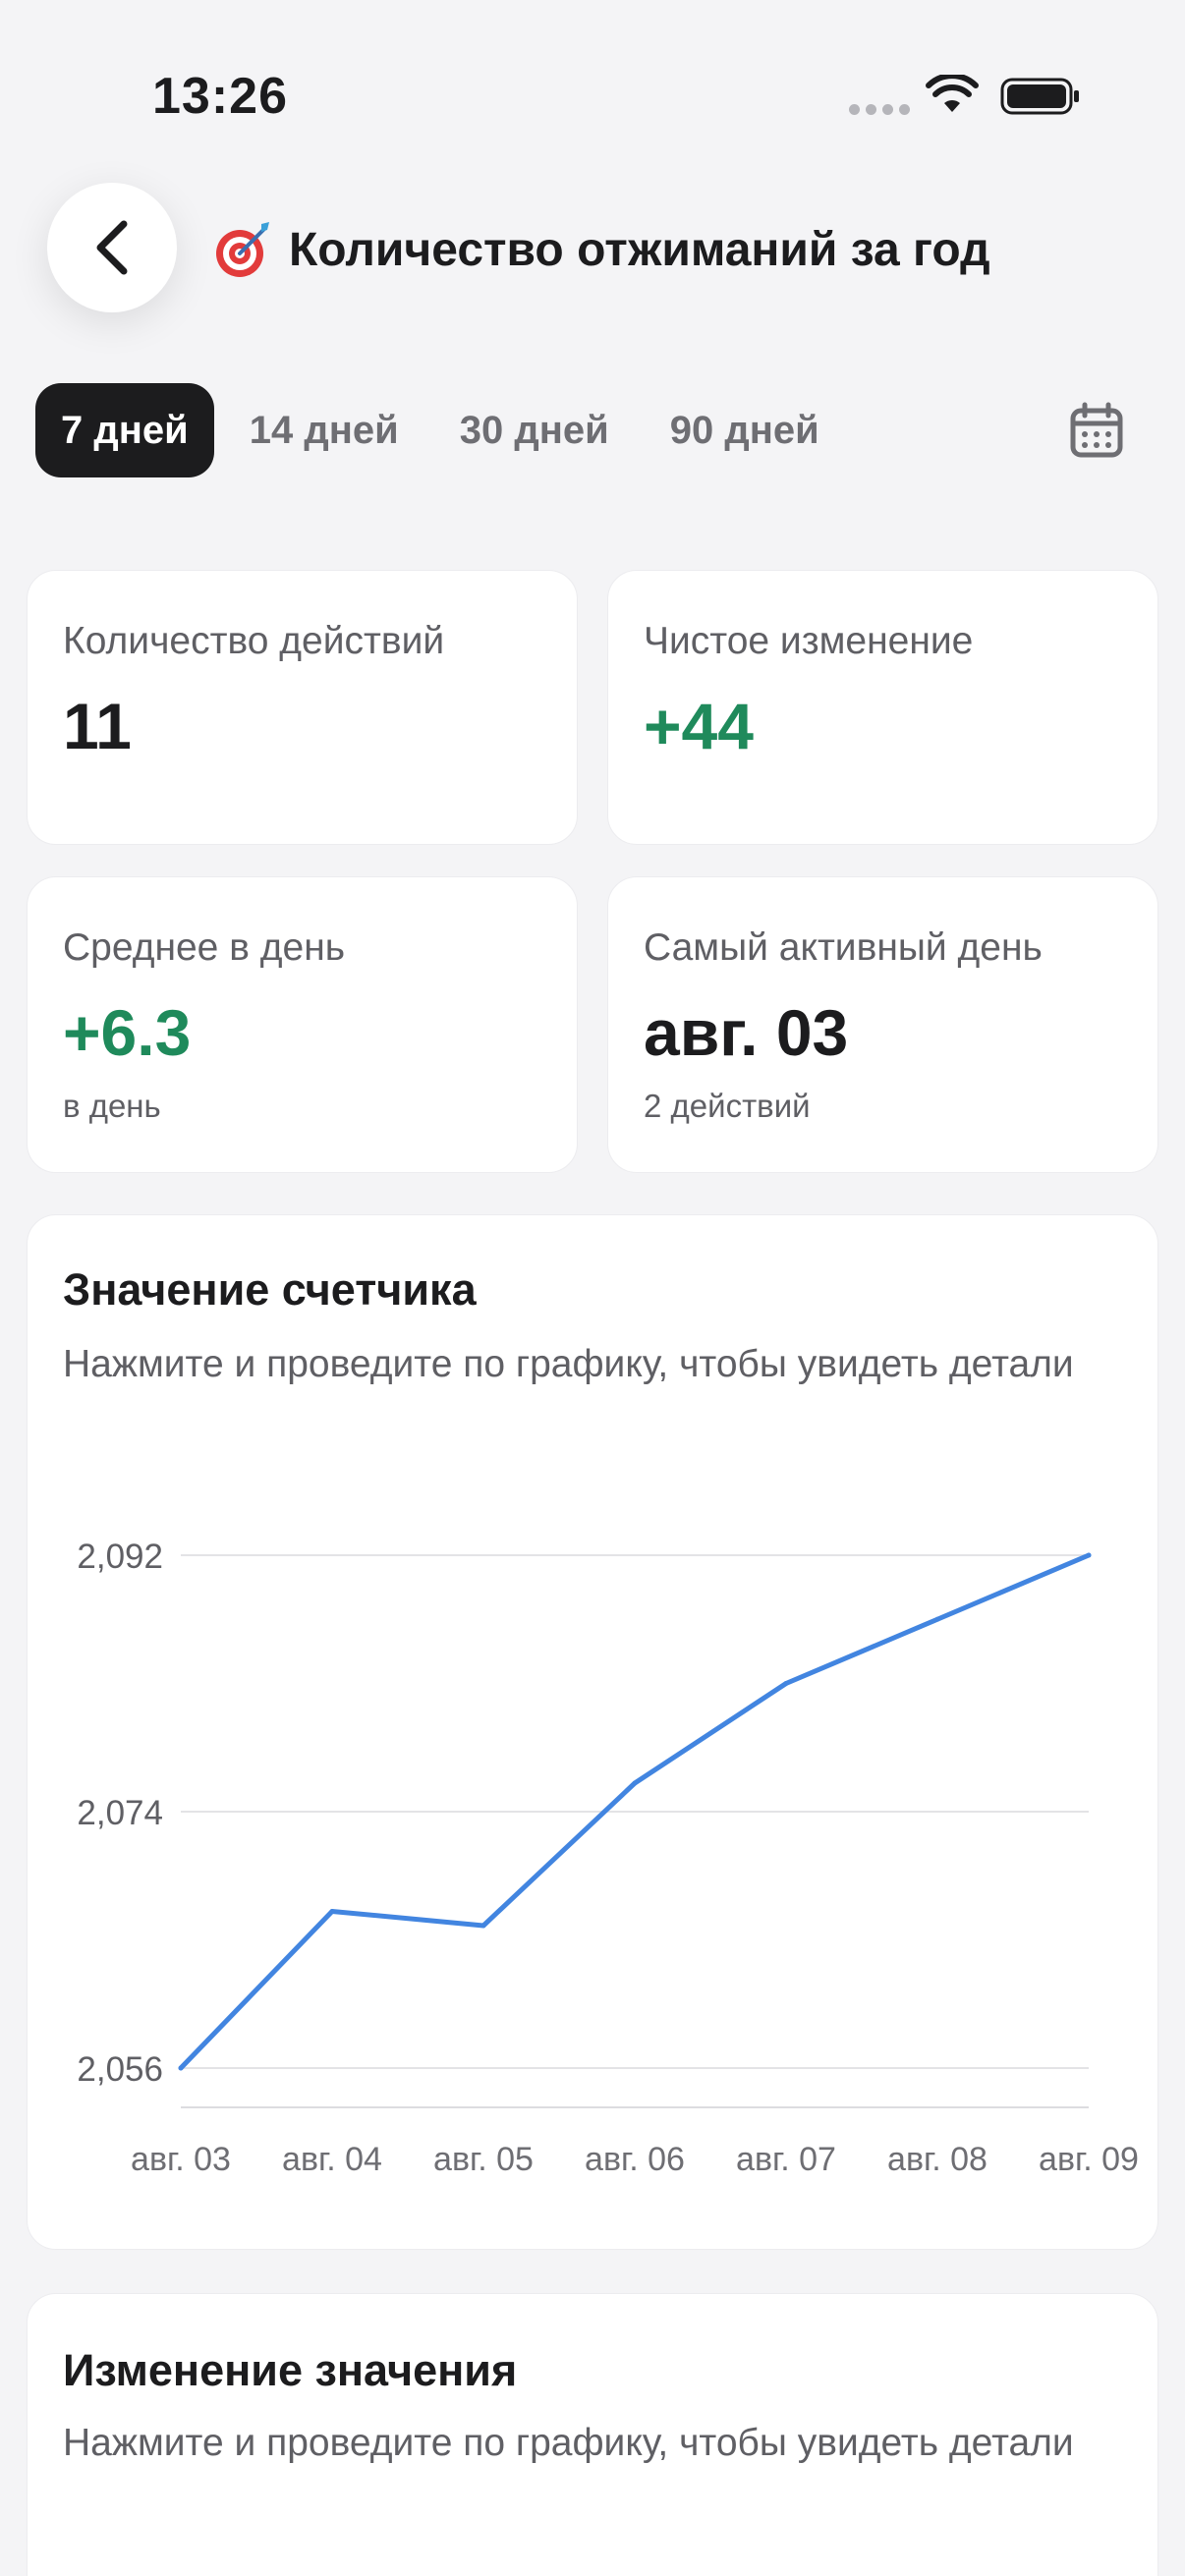  What do you see at coordinates (953, 93) in the screenshot?
I see `wifi-icon` at bounding box center [953, 93].